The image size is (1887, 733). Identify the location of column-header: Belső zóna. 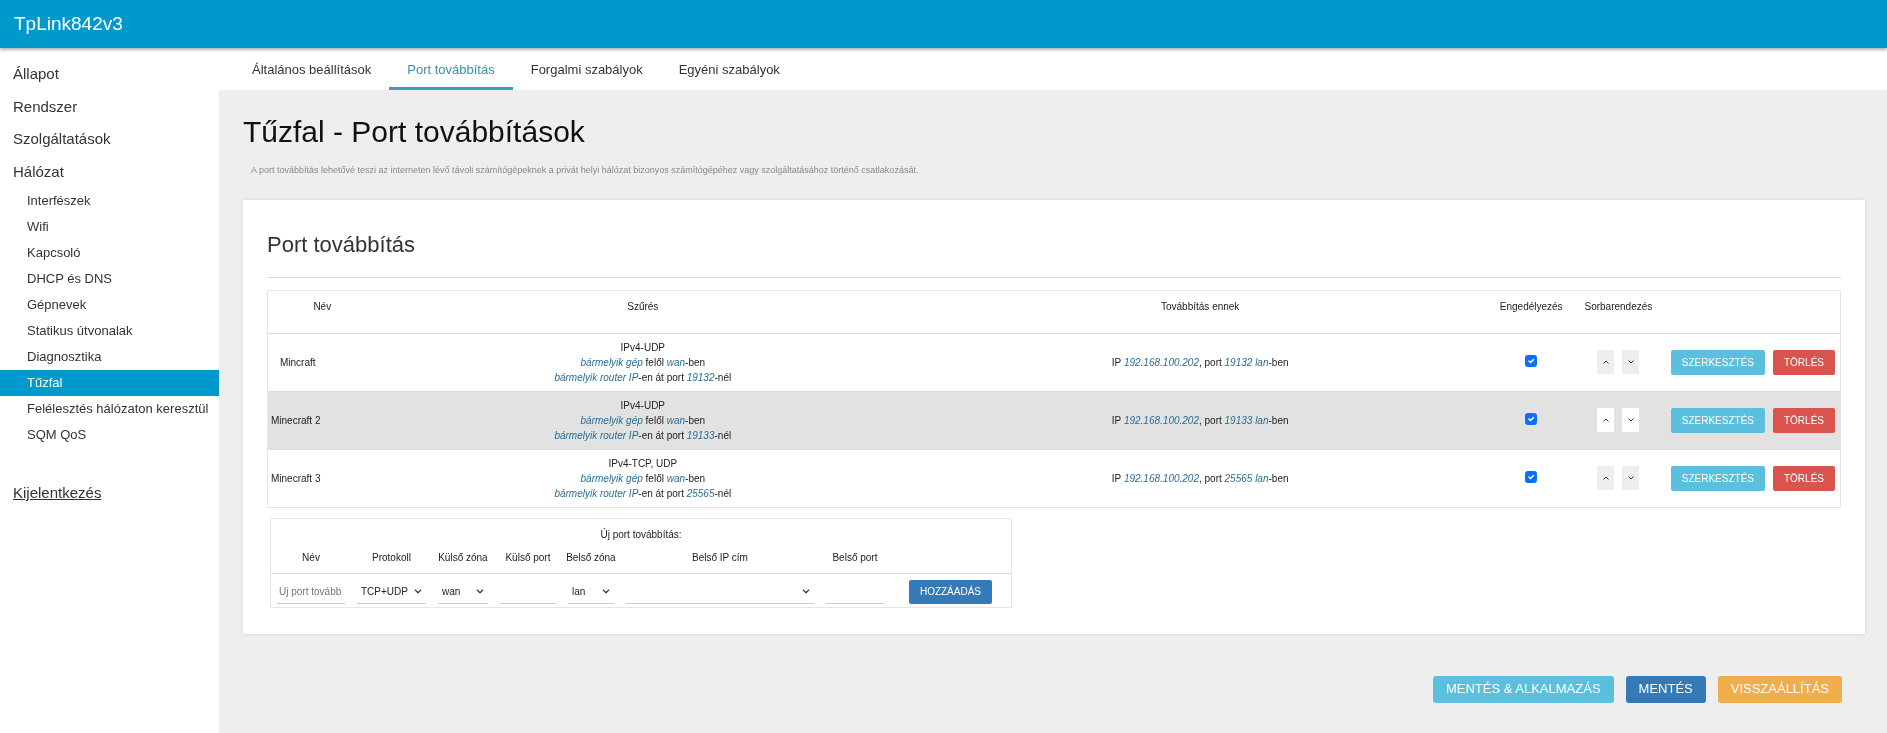
(590, 559).